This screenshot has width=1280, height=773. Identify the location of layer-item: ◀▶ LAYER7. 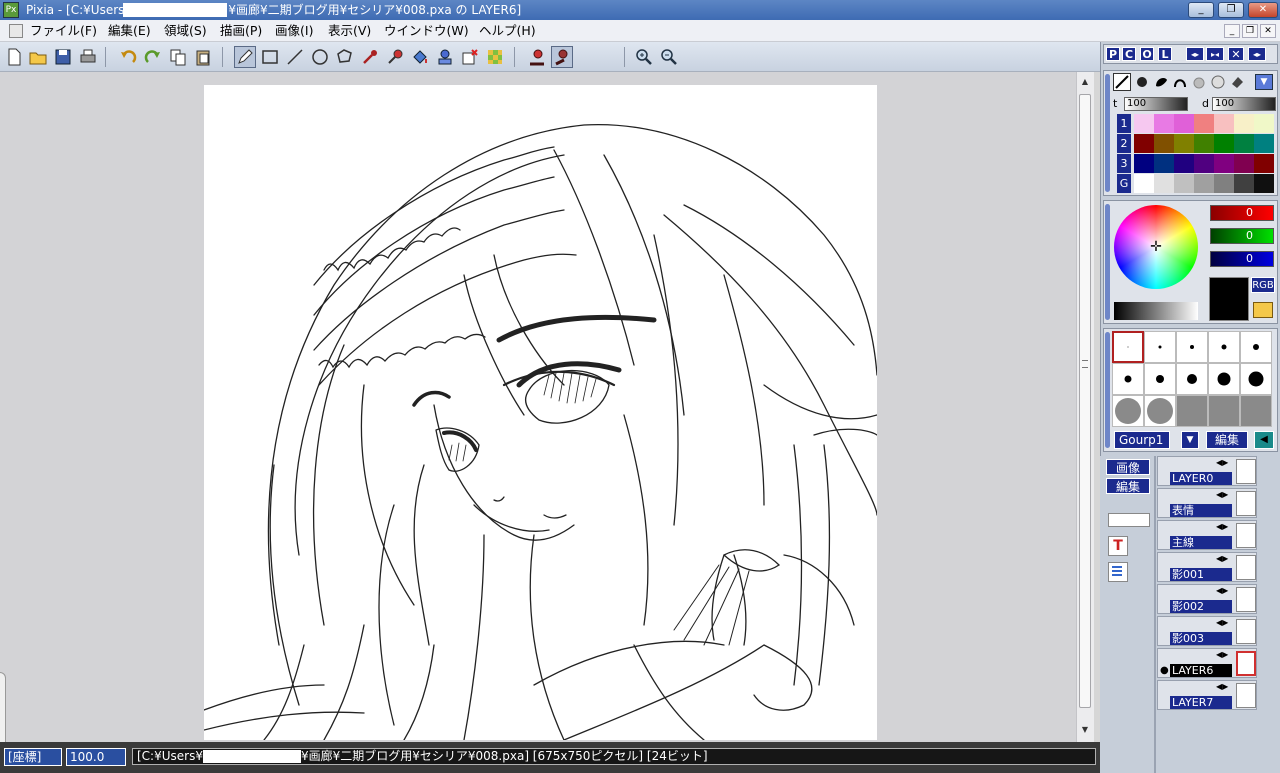
(1207, 695).